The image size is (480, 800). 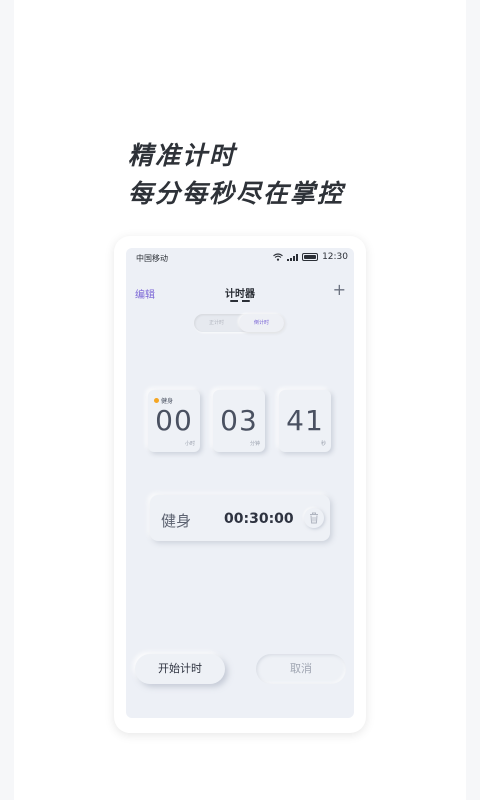 I want to click on status-bar: 中国移动 12:30, so click(x=240, y=258).